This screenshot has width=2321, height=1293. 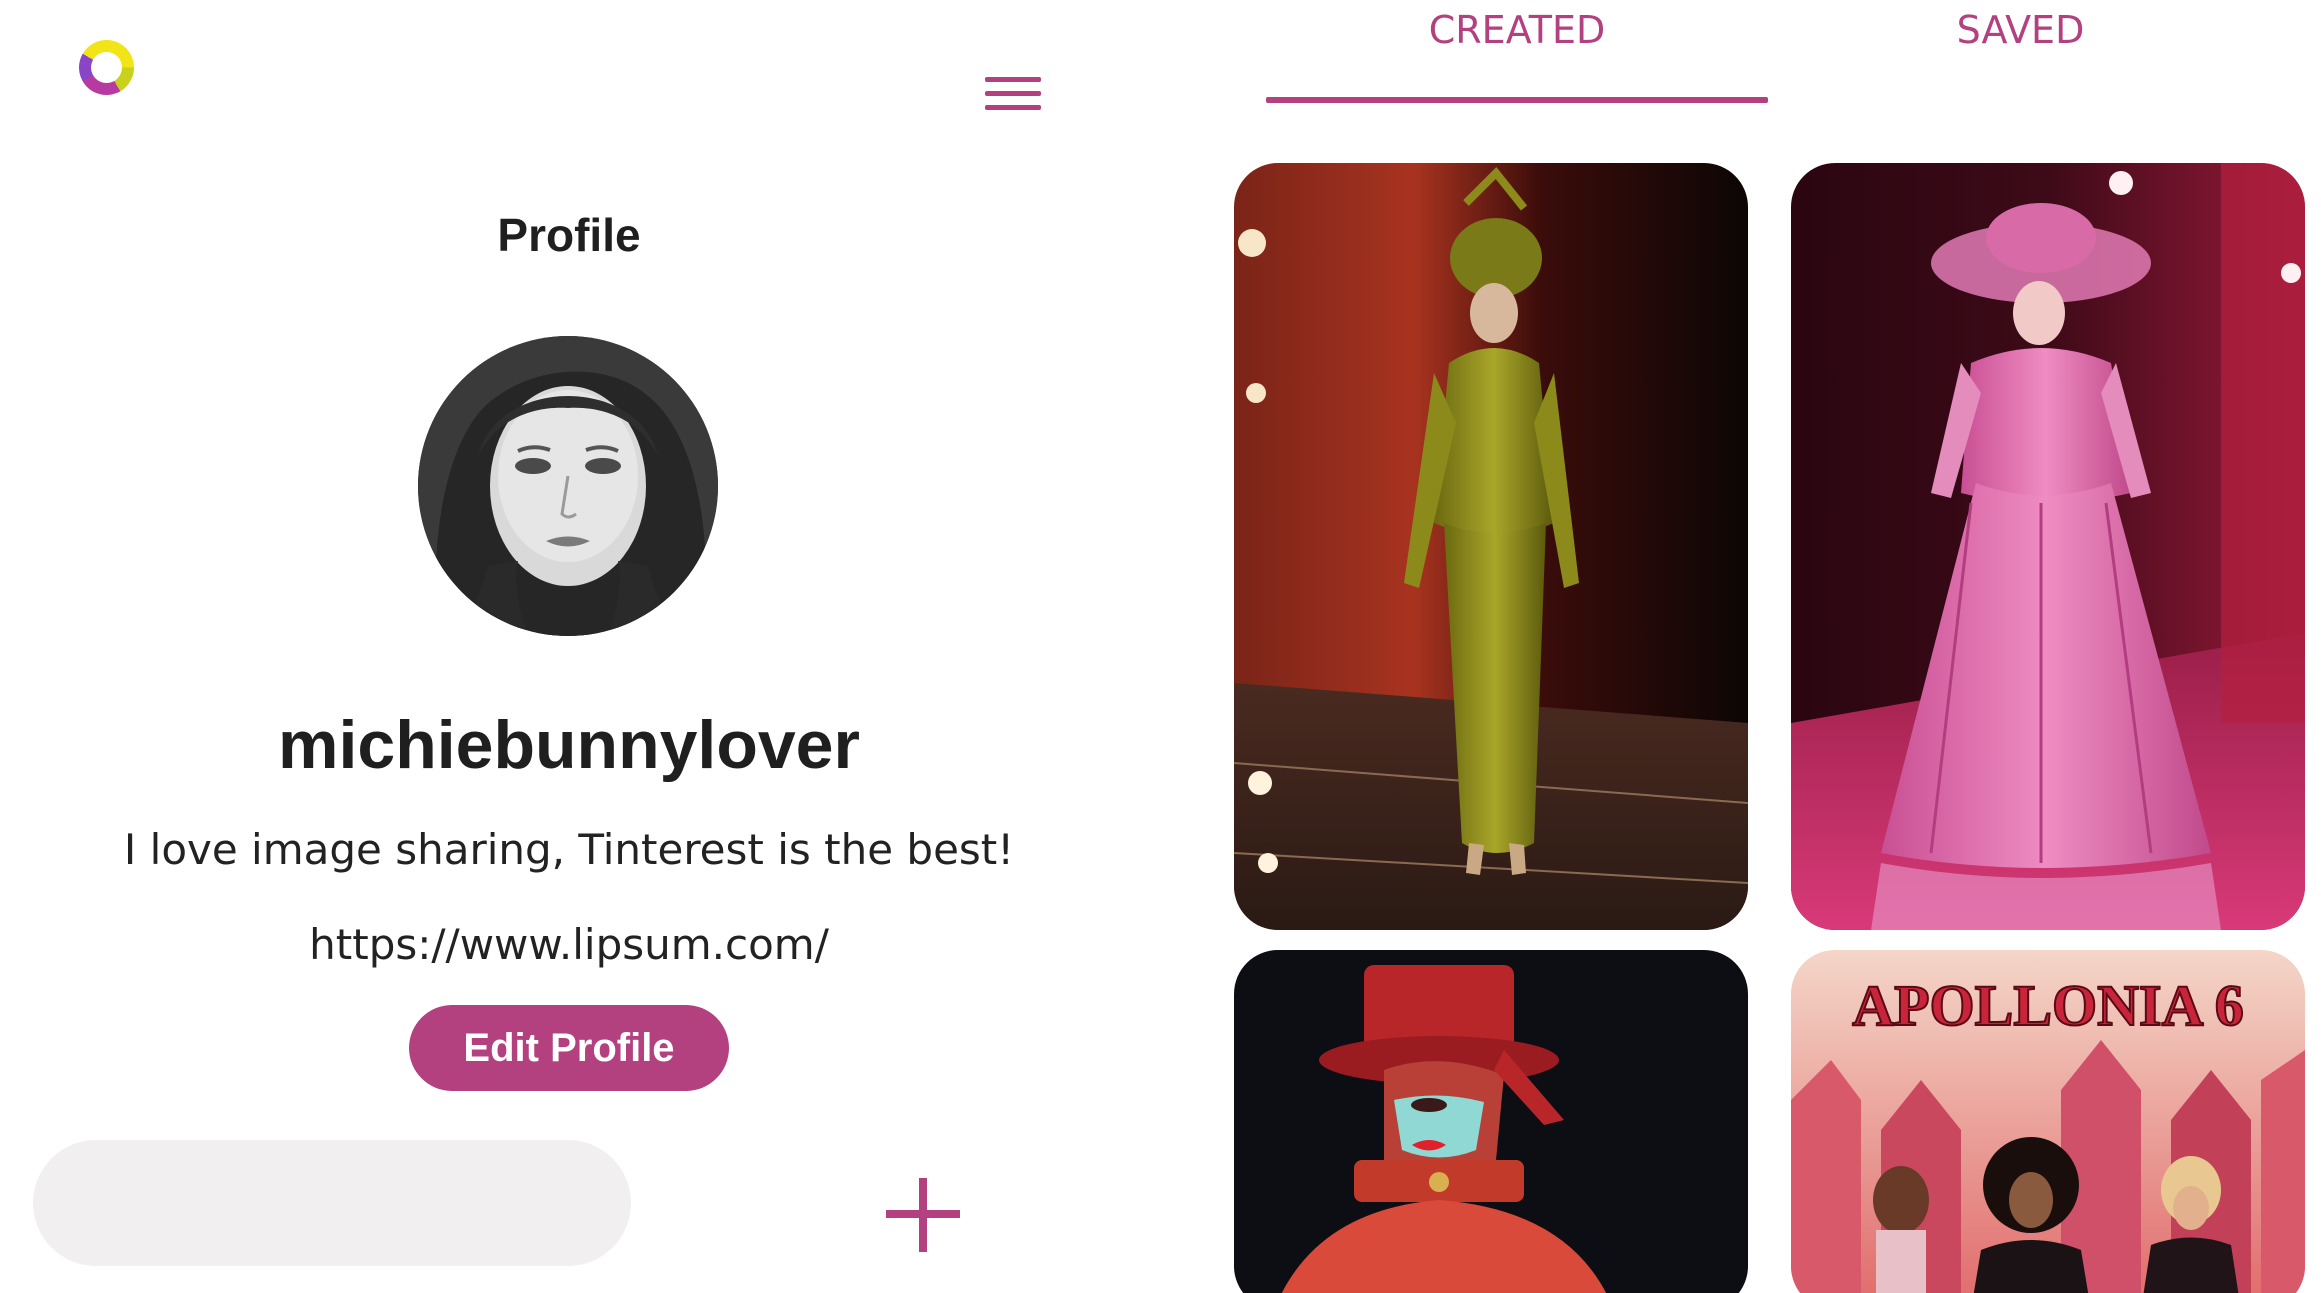 I want to click on page-title: Profile, so click(x=569, y=235).